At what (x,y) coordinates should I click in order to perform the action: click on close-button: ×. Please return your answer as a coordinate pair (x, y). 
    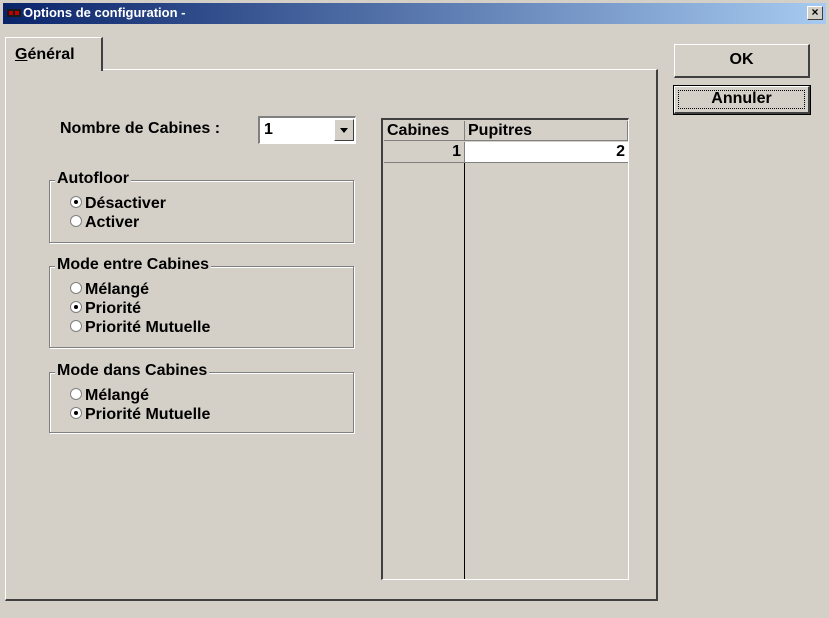
    Looking at the image, I should click on (815, 13).